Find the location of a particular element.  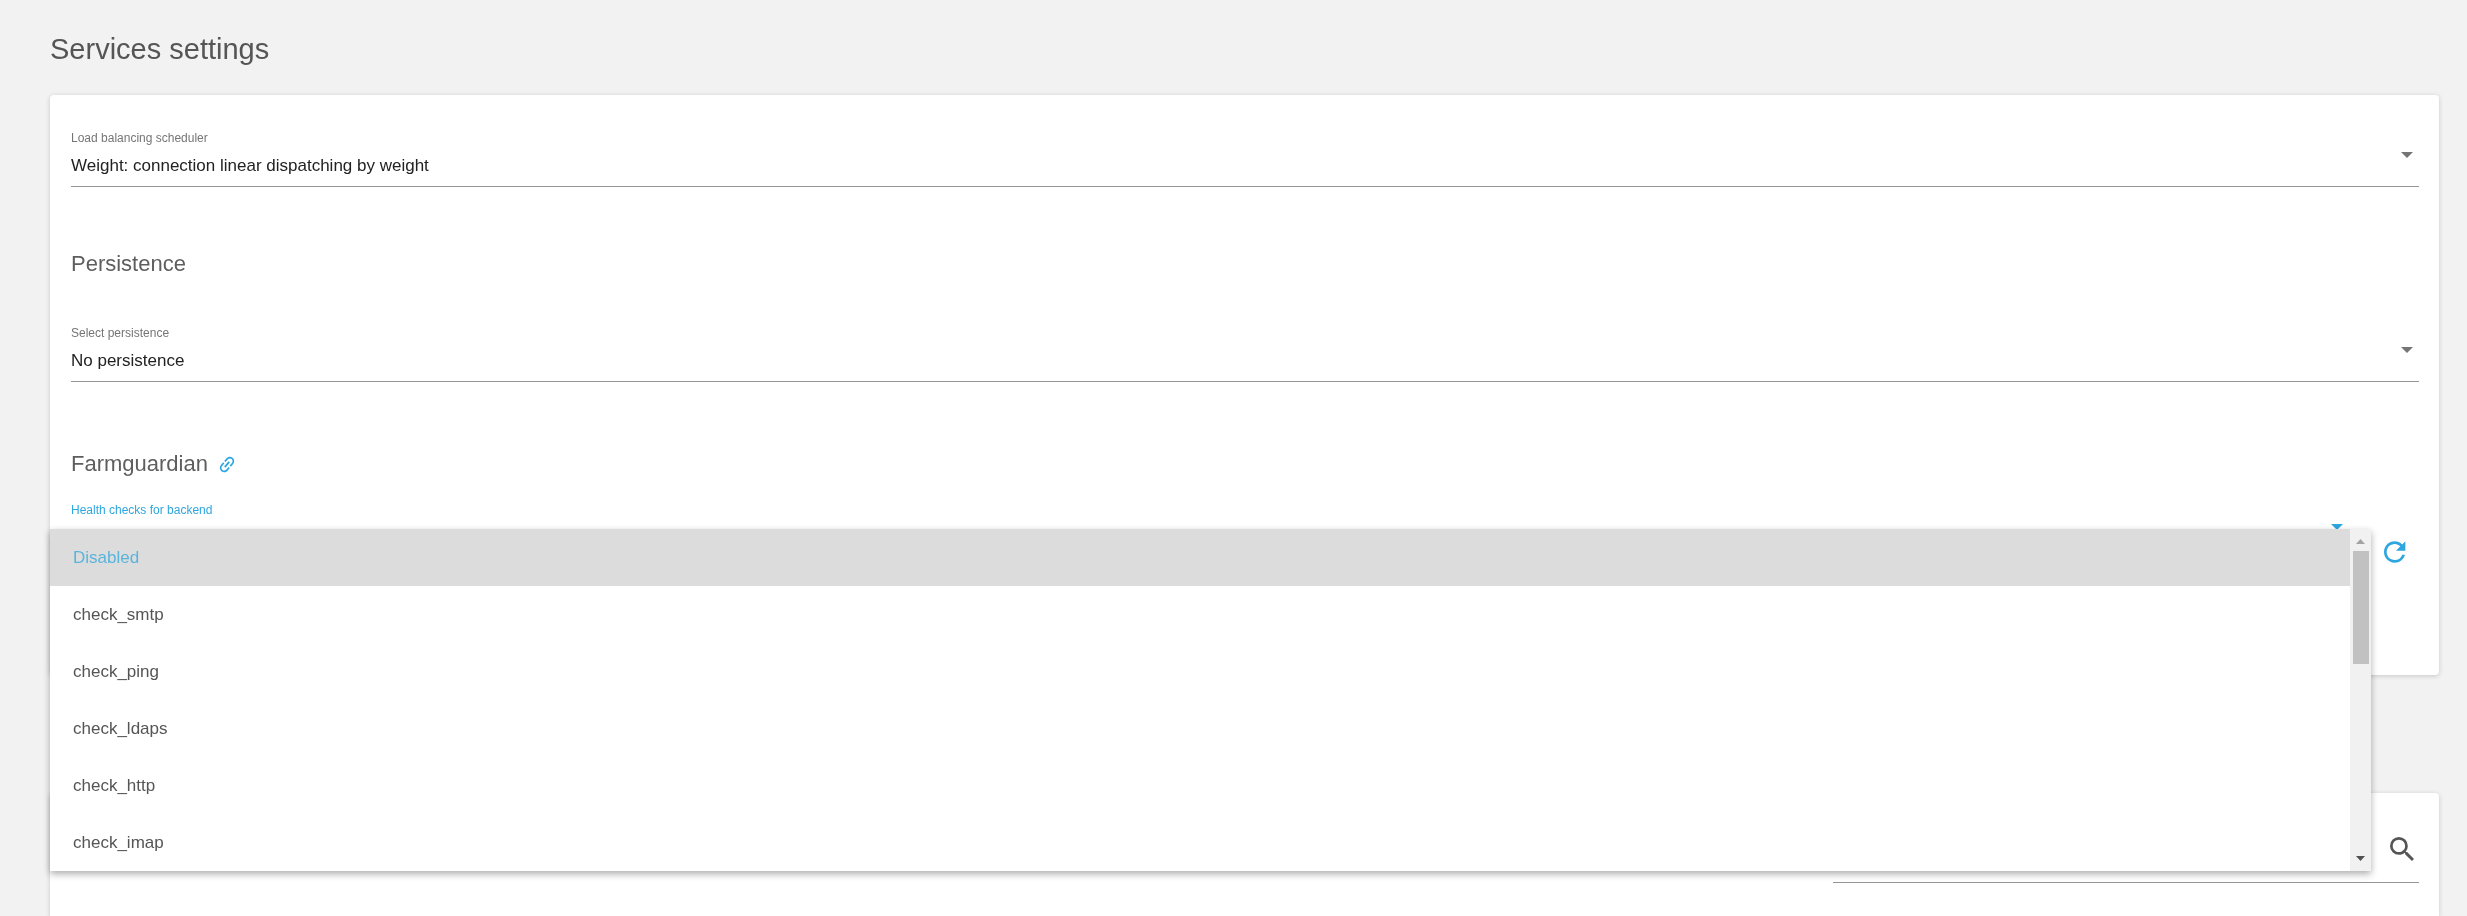

menu-option: check_ldaps is located at coordinates (1200, 728).